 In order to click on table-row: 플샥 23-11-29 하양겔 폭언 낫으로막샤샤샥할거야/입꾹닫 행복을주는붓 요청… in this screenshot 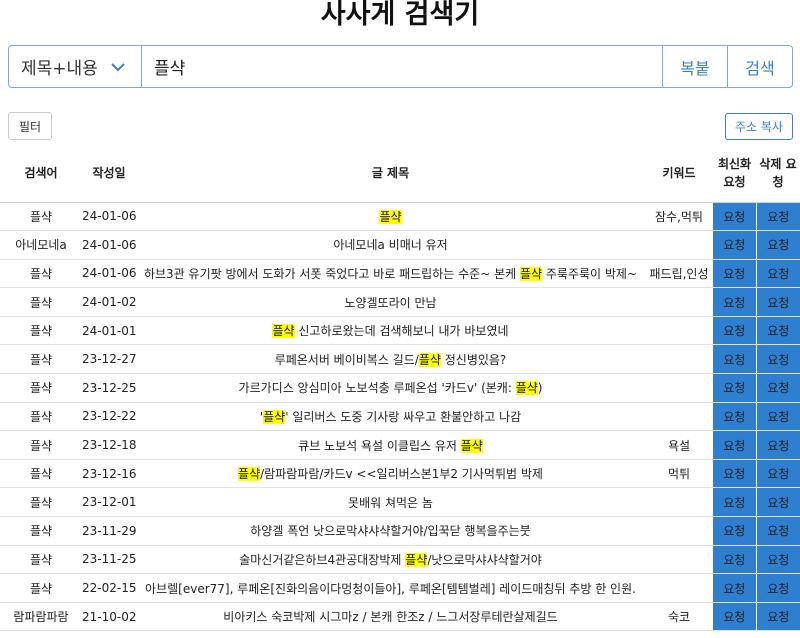, I will do `click(400, 531)`.